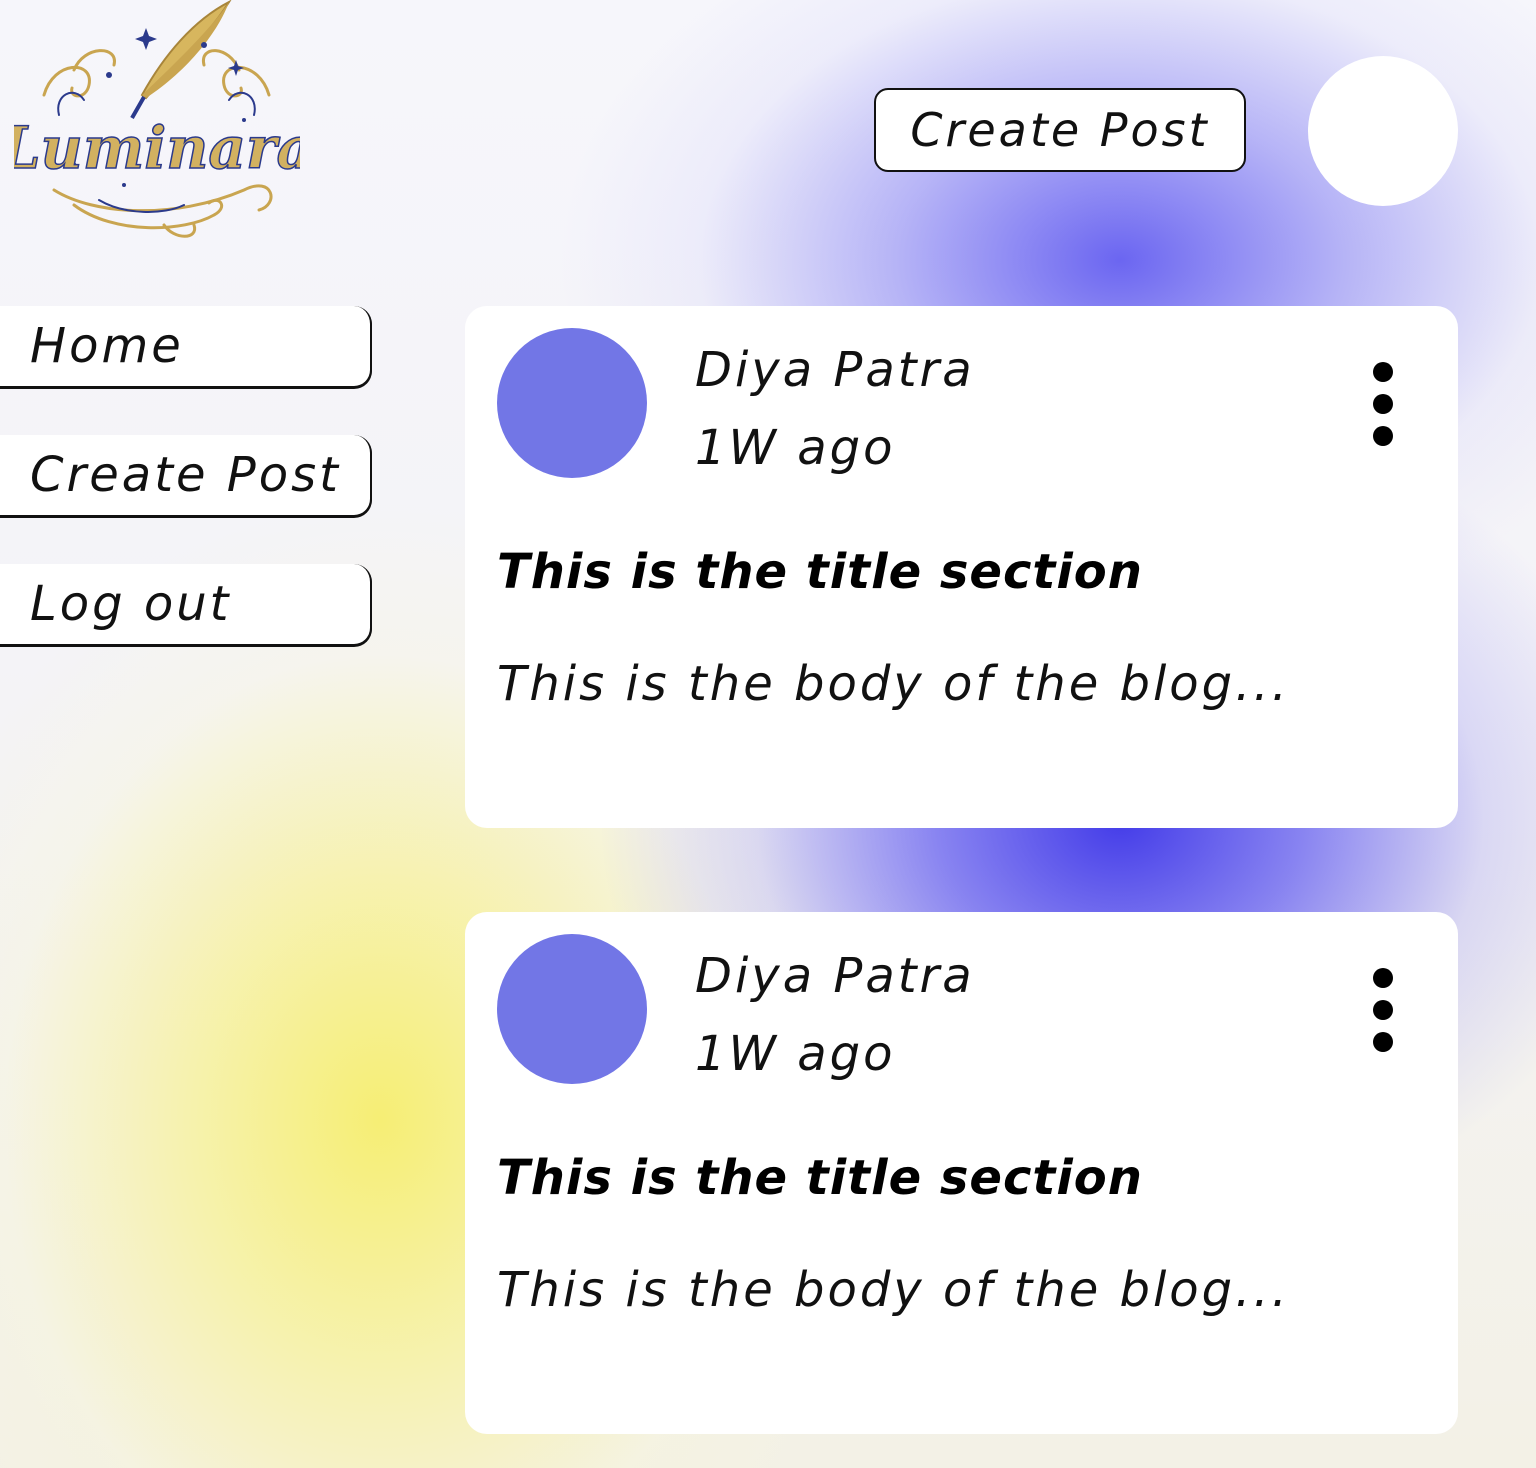  Describe the element at coordinates (1383, 131) in the screenshot. I see `user-avatar-icon` at that location.